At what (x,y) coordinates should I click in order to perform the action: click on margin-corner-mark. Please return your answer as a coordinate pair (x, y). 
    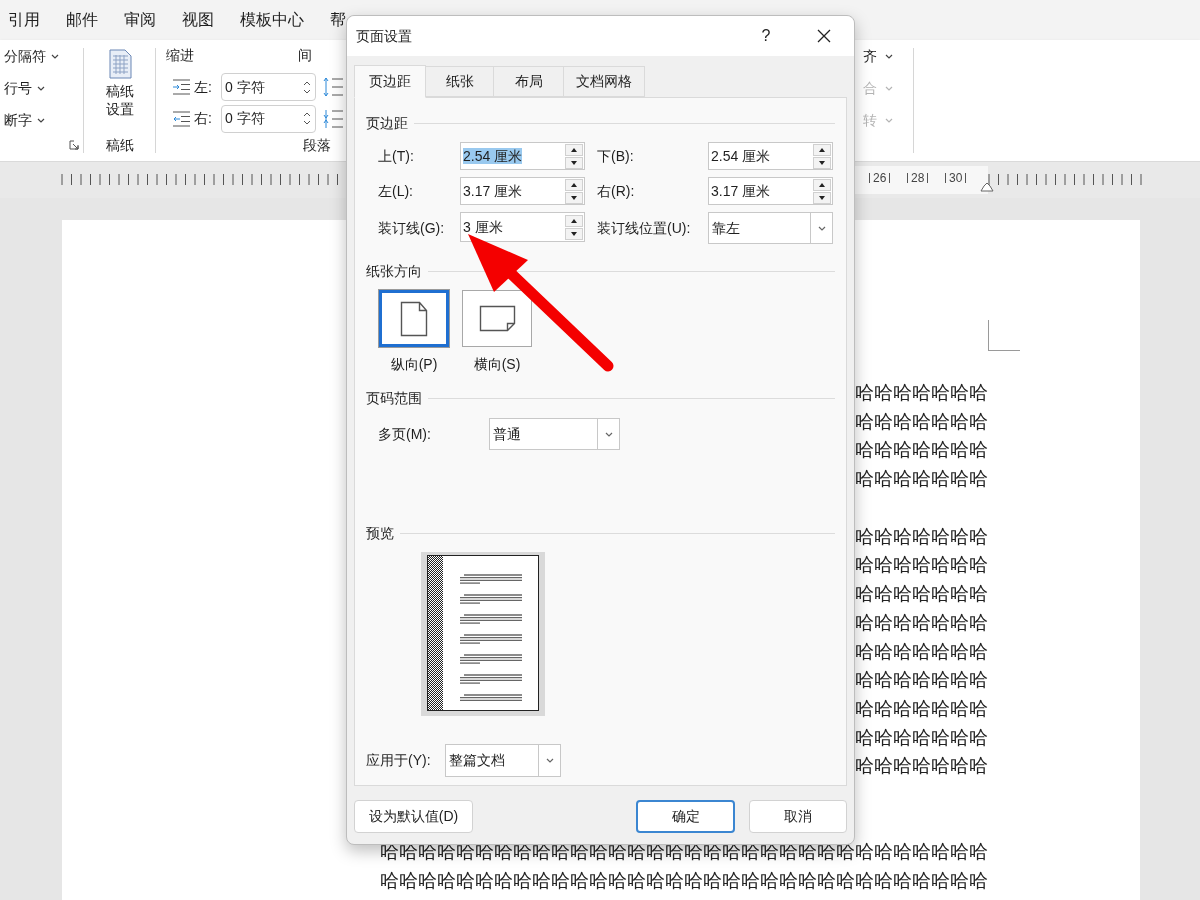
    Looking at the image, I should click on (1004, 335).